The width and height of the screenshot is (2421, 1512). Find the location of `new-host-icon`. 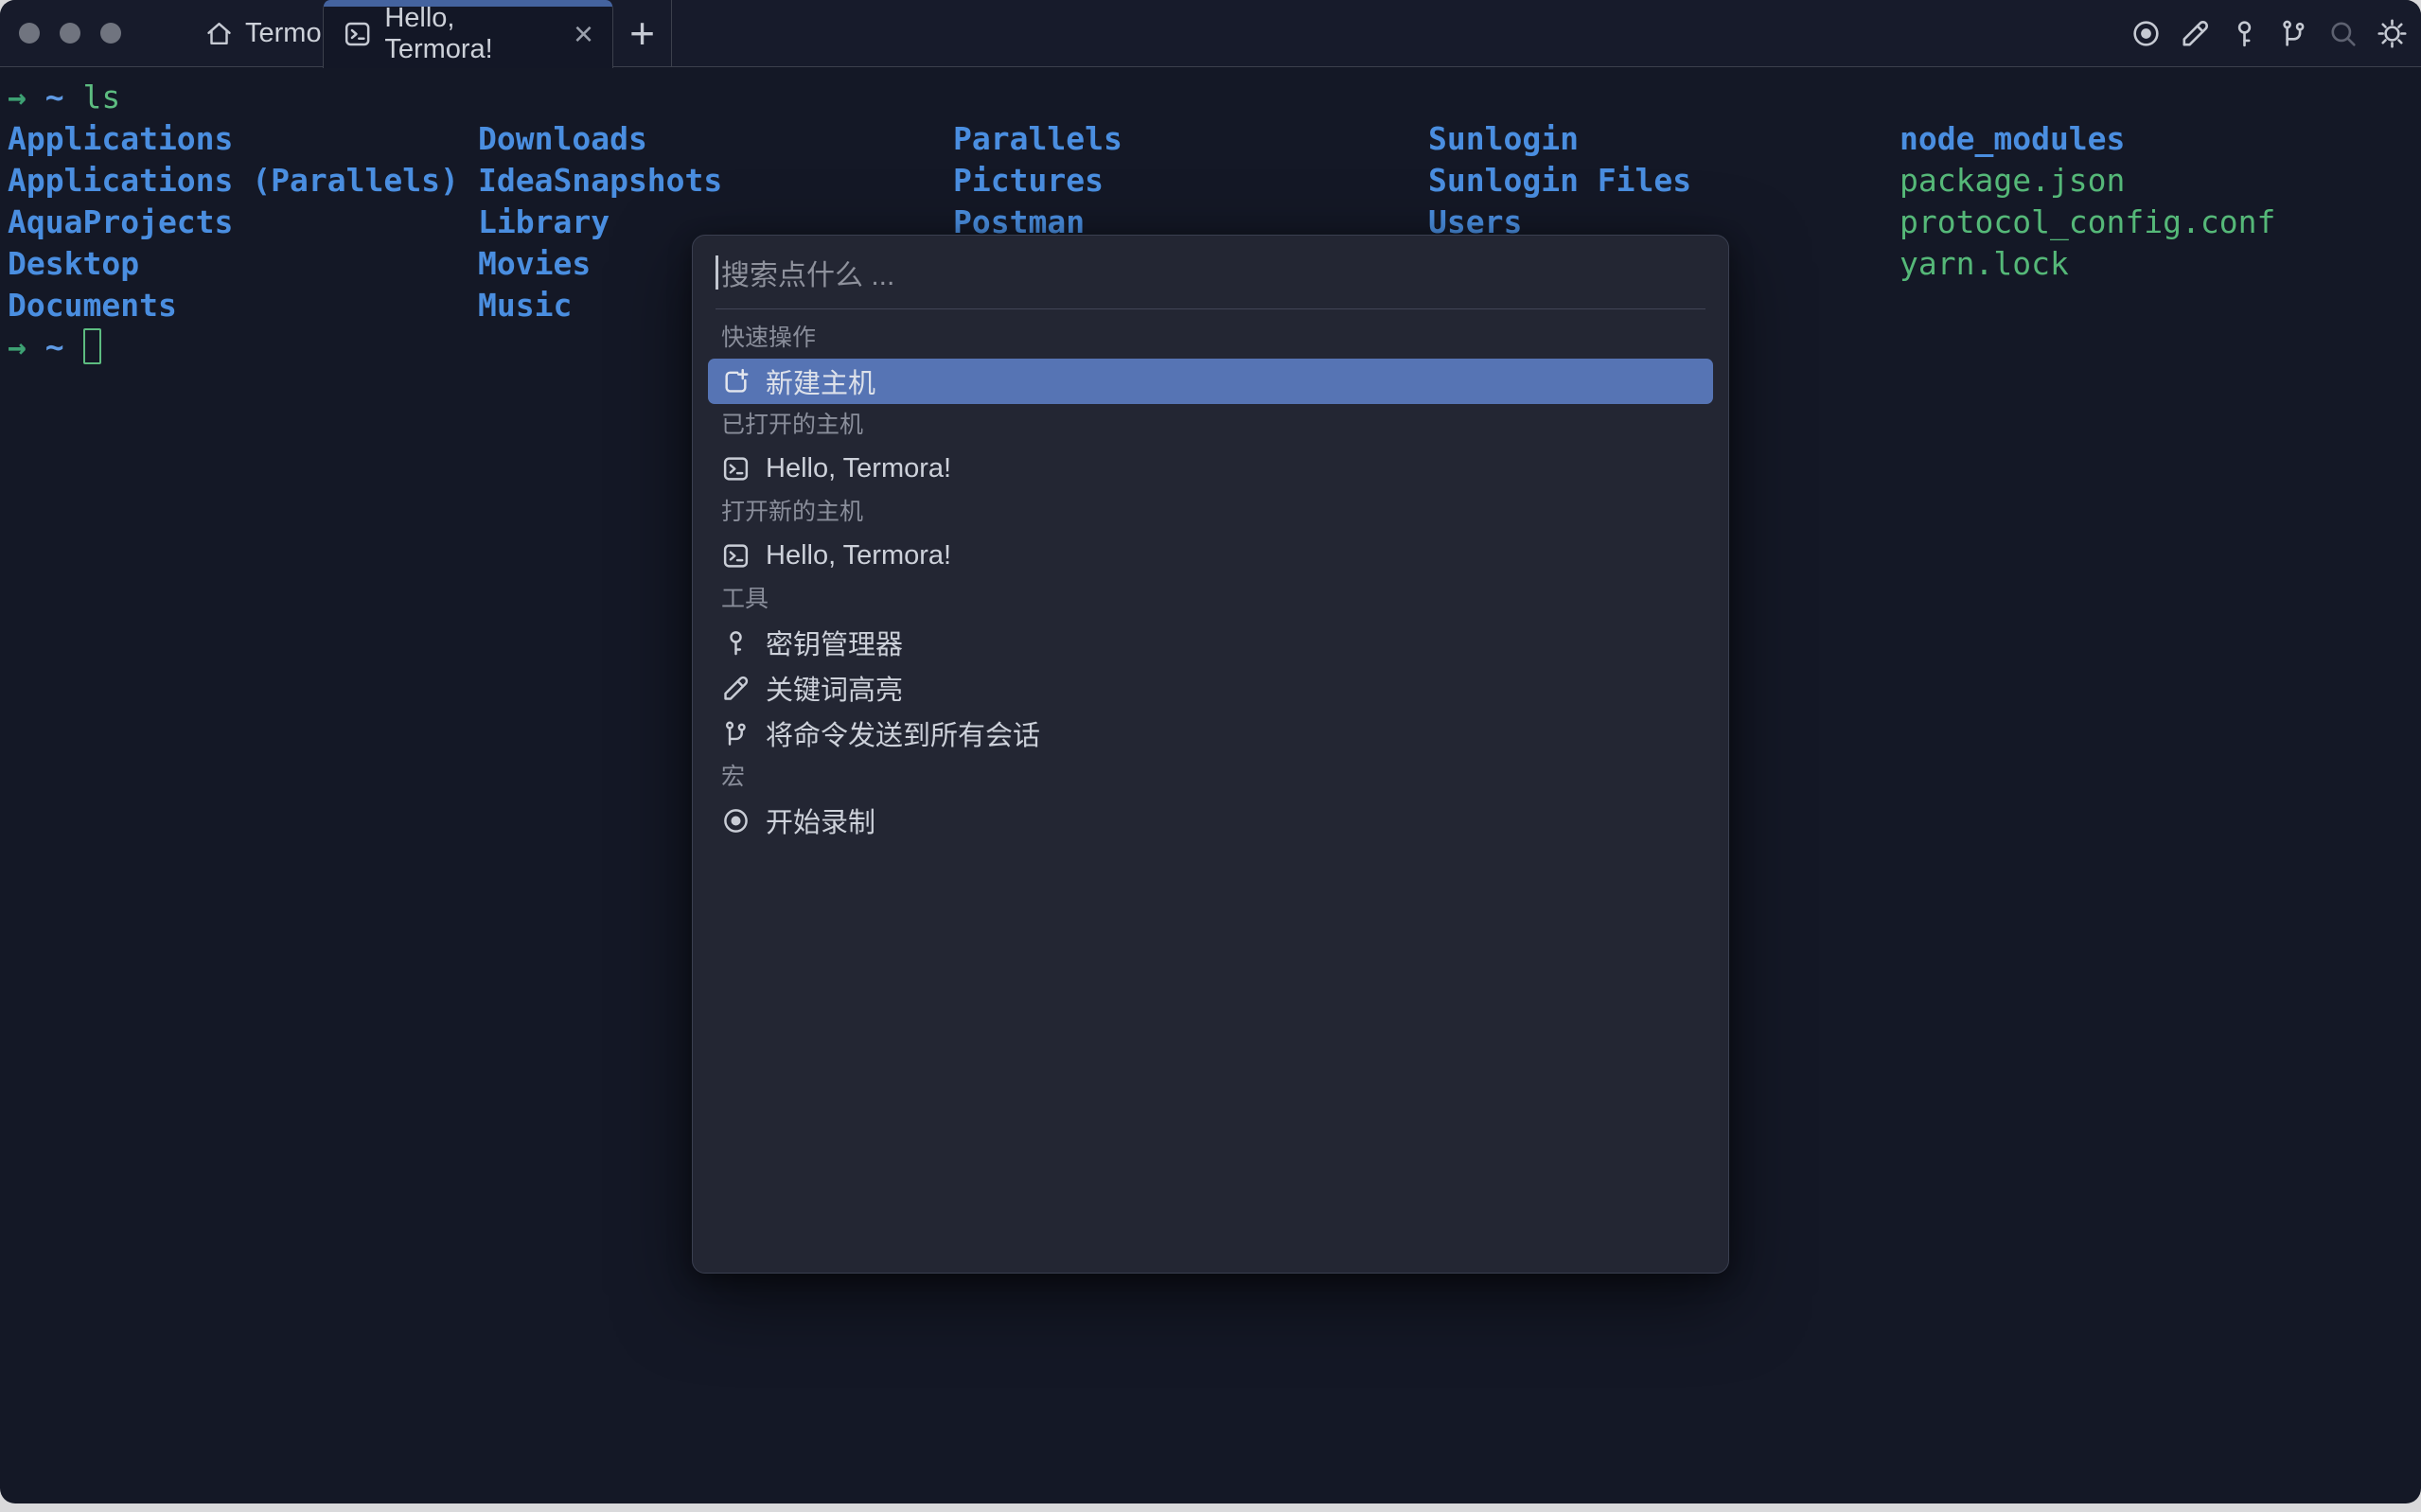

new-host-icon is located at coordinates (736, 382).